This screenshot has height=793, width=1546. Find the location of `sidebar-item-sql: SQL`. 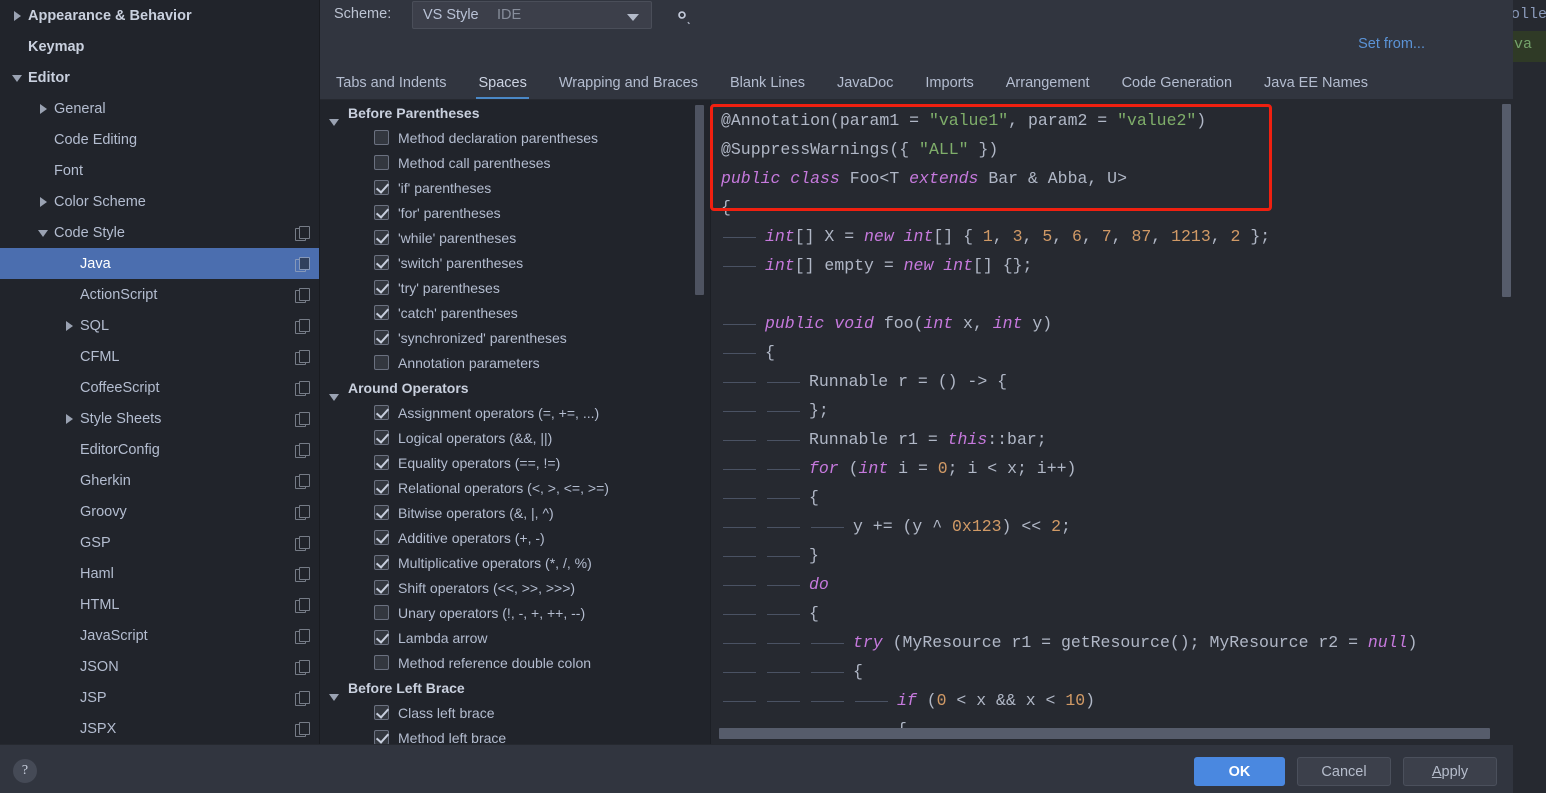

sidebar-item-sql: SQL is located at coordinates (159, 325).